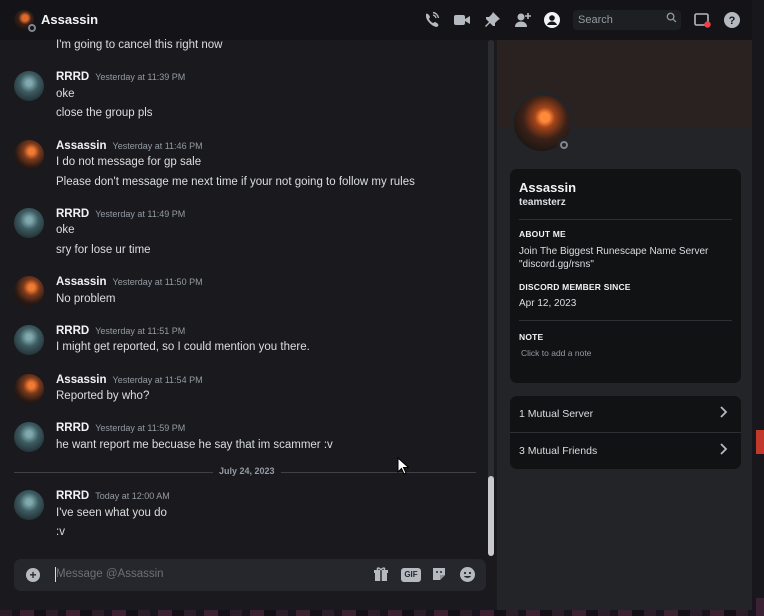 The height and width of the screenshot is (616, 764). What do you see at coordinates (523, 20) in the screenshot?
I see `add-friend-icon` at bounding box center [523, 20].